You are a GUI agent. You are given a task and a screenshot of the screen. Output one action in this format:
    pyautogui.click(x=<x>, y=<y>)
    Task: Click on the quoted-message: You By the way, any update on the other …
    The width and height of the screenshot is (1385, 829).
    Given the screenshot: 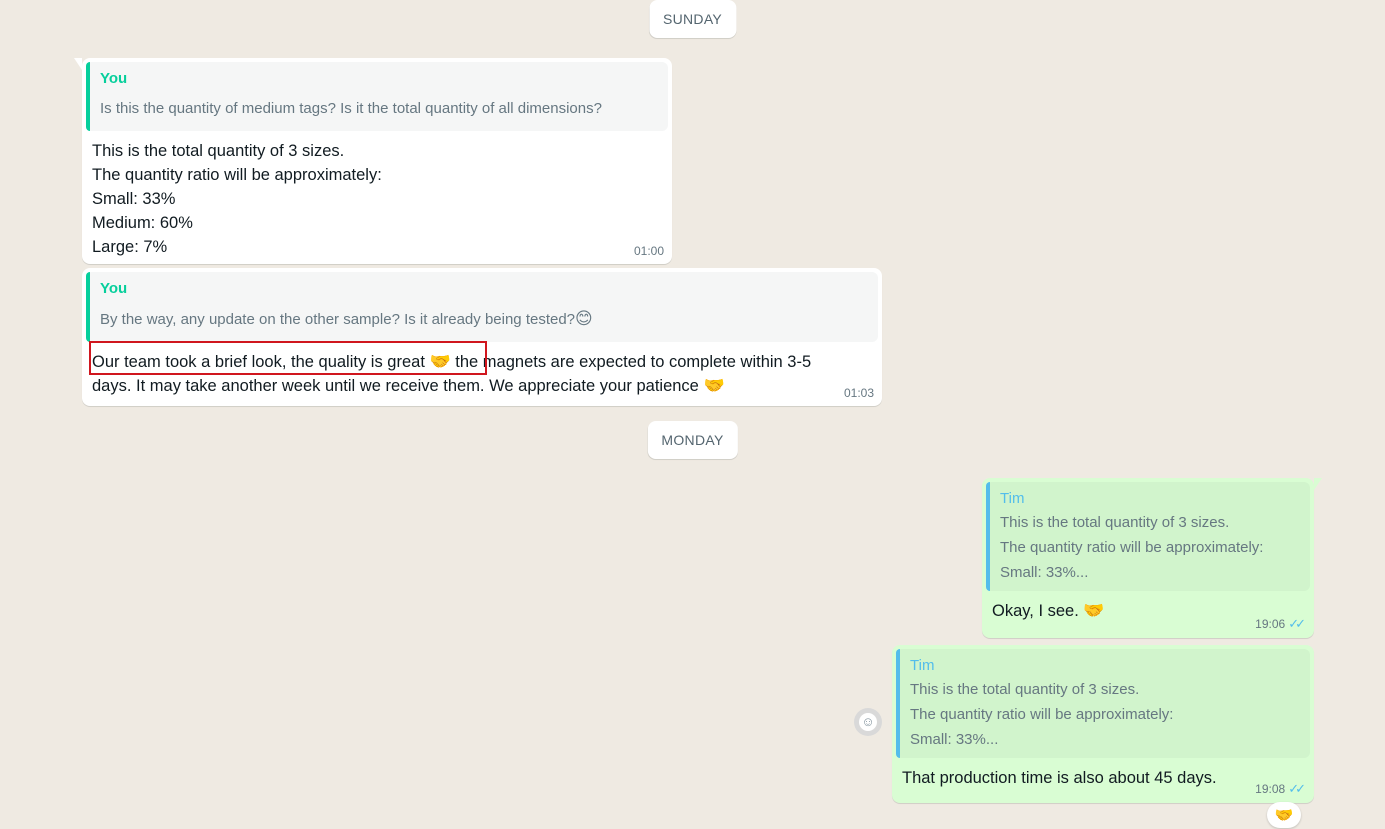 What is the action you would take?
    pyautogui.click(x=482, y=307)
    